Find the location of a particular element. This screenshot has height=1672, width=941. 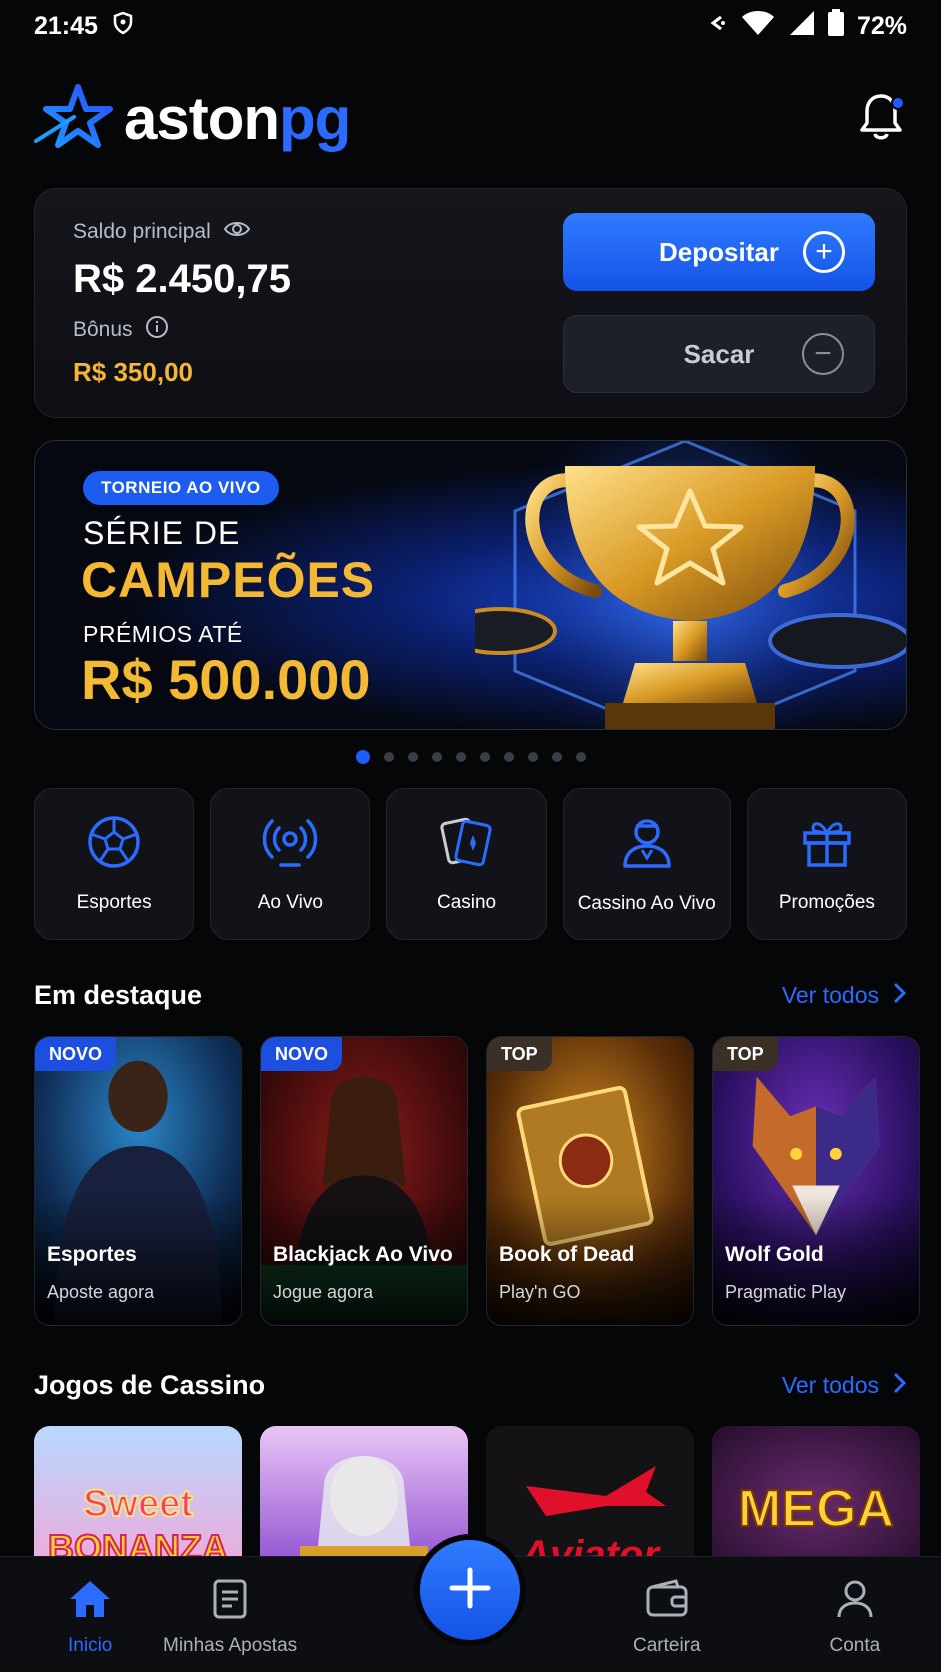

nav-bets-label: Minhas Apostas is located at coordinates (230, 1645).